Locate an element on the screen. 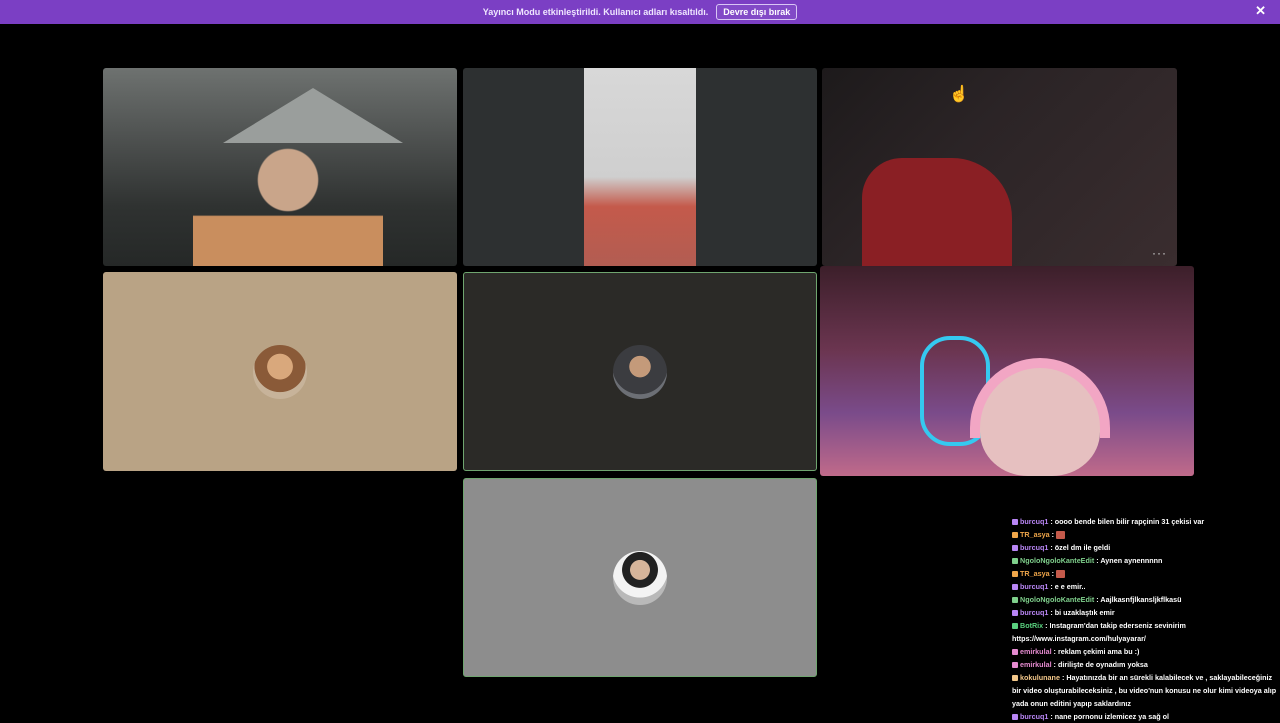 The height and width of the screenshot is (723, 1280). chat-message: burcuq1 : e e emir.. is located at coordinates (1146, 586).